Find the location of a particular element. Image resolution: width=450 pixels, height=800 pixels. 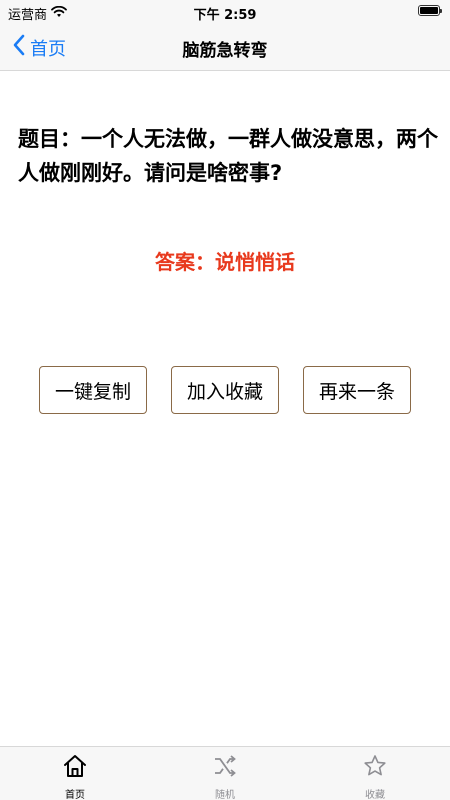

answer-text: 答案：说悄悄话 is located at coordinates (225, 262).